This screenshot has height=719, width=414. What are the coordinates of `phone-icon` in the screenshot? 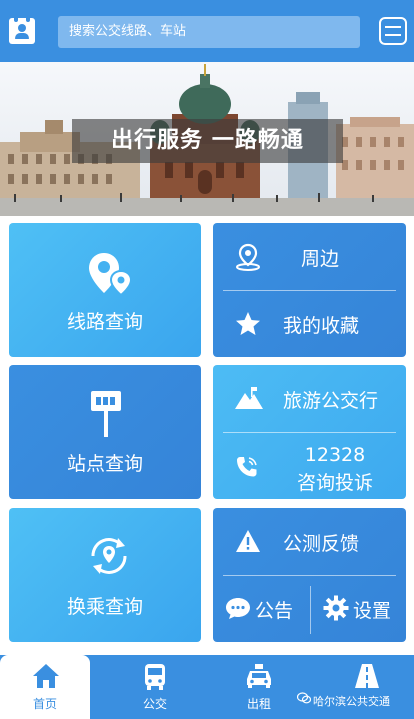 It's located at (247, 467).